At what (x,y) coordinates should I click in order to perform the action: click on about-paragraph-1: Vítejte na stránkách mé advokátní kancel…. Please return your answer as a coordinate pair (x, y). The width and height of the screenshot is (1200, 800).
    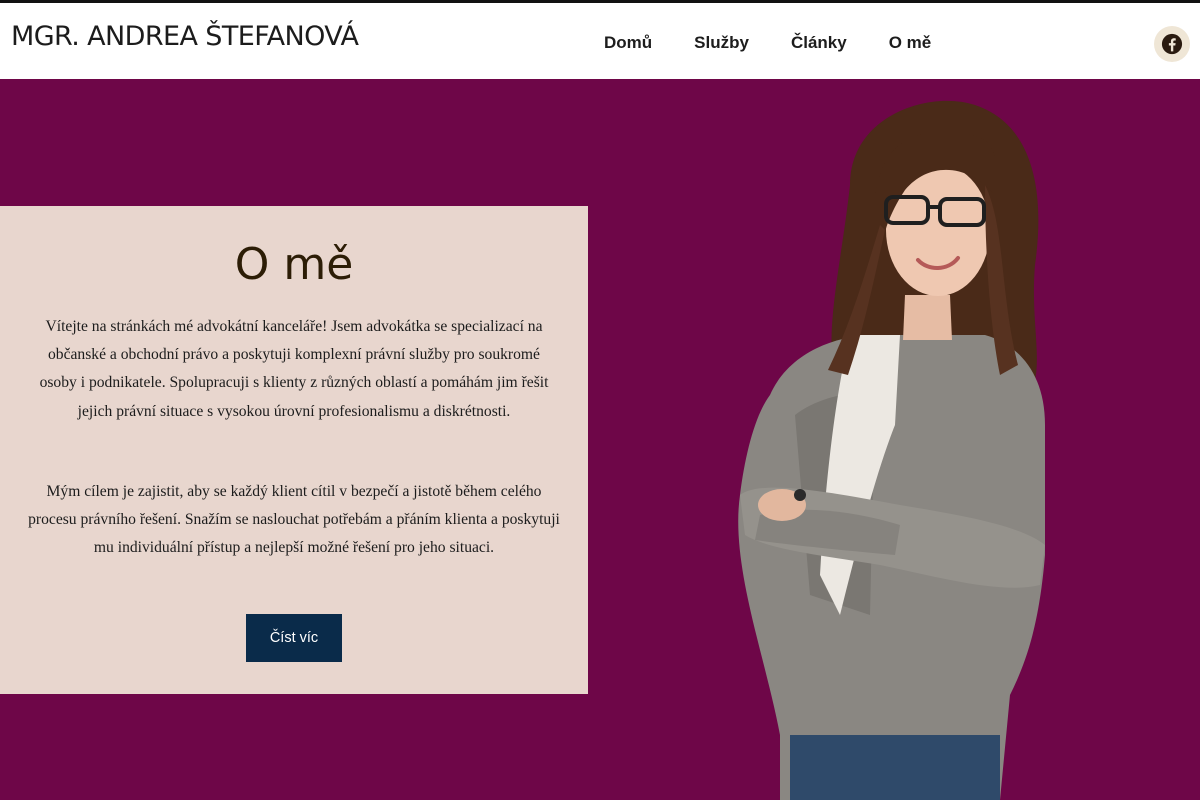
    Looking at the image, I should click on (294, 369).